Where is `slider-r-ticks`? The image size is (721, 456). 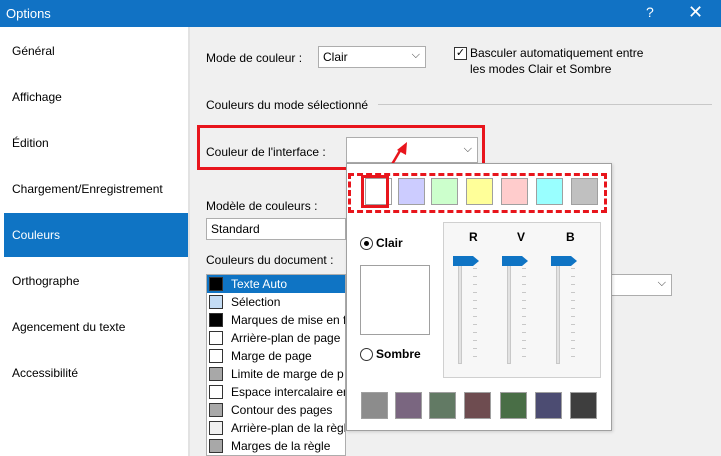
slider-r-ticks is located at coordinates (475, 312).